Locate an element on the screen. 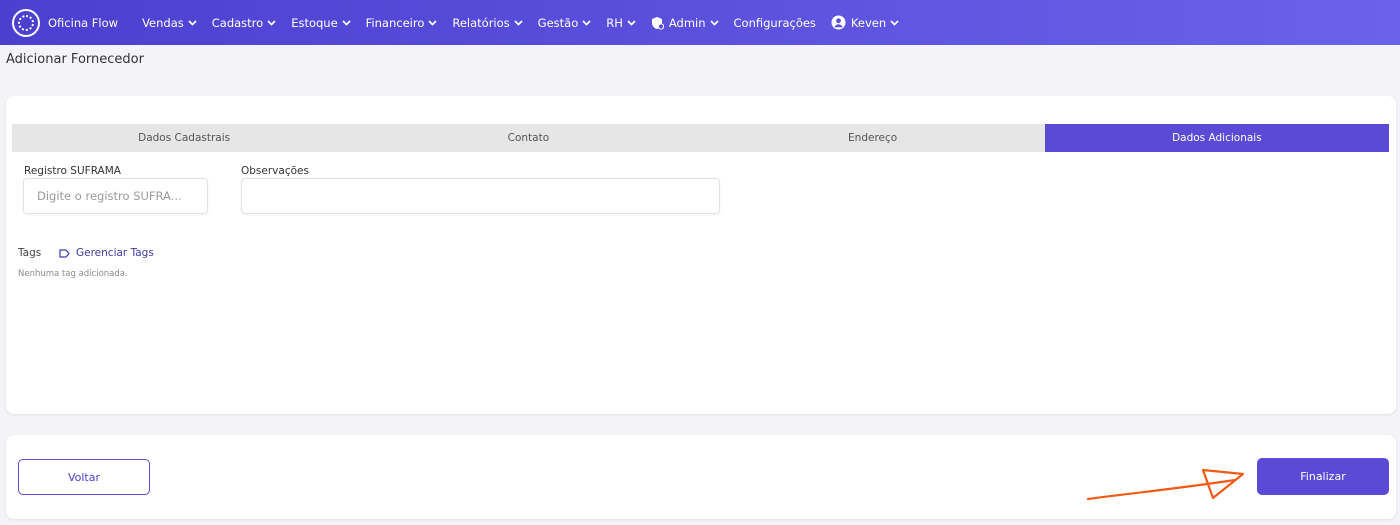 Image resolution: width=1400 pixels, height=525 pixels. nav-relatorios: Relatórios is located at coordinates (487, 22).